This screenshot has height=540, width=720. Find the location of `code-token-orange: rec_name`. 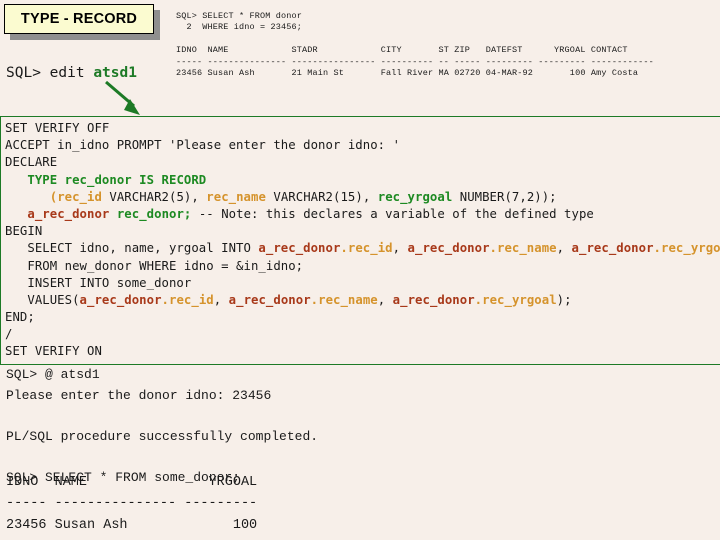

code-token-orange: rec_name is located at coordinates (236, 196).